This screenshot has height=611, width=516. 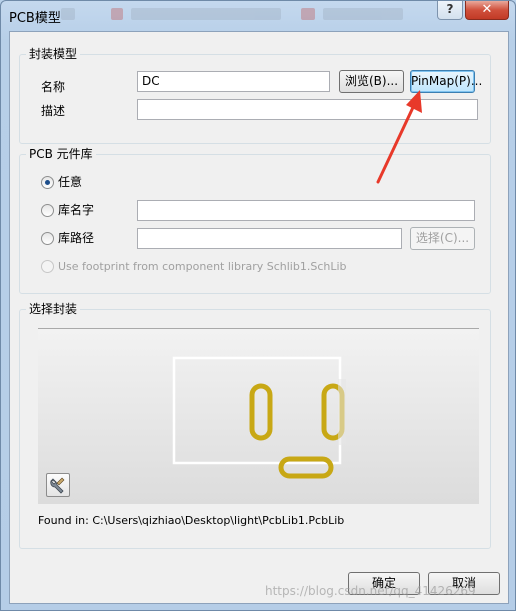 I want to click on wrench-icon, so click(x=57, y=485).